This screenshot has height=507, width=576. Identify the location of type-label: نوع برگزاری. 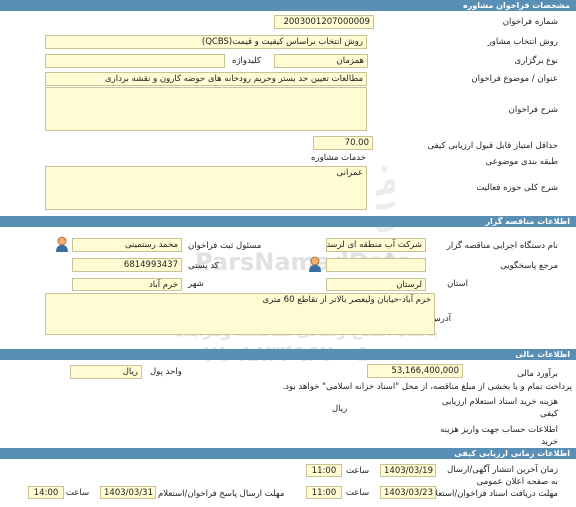
(536, 61).